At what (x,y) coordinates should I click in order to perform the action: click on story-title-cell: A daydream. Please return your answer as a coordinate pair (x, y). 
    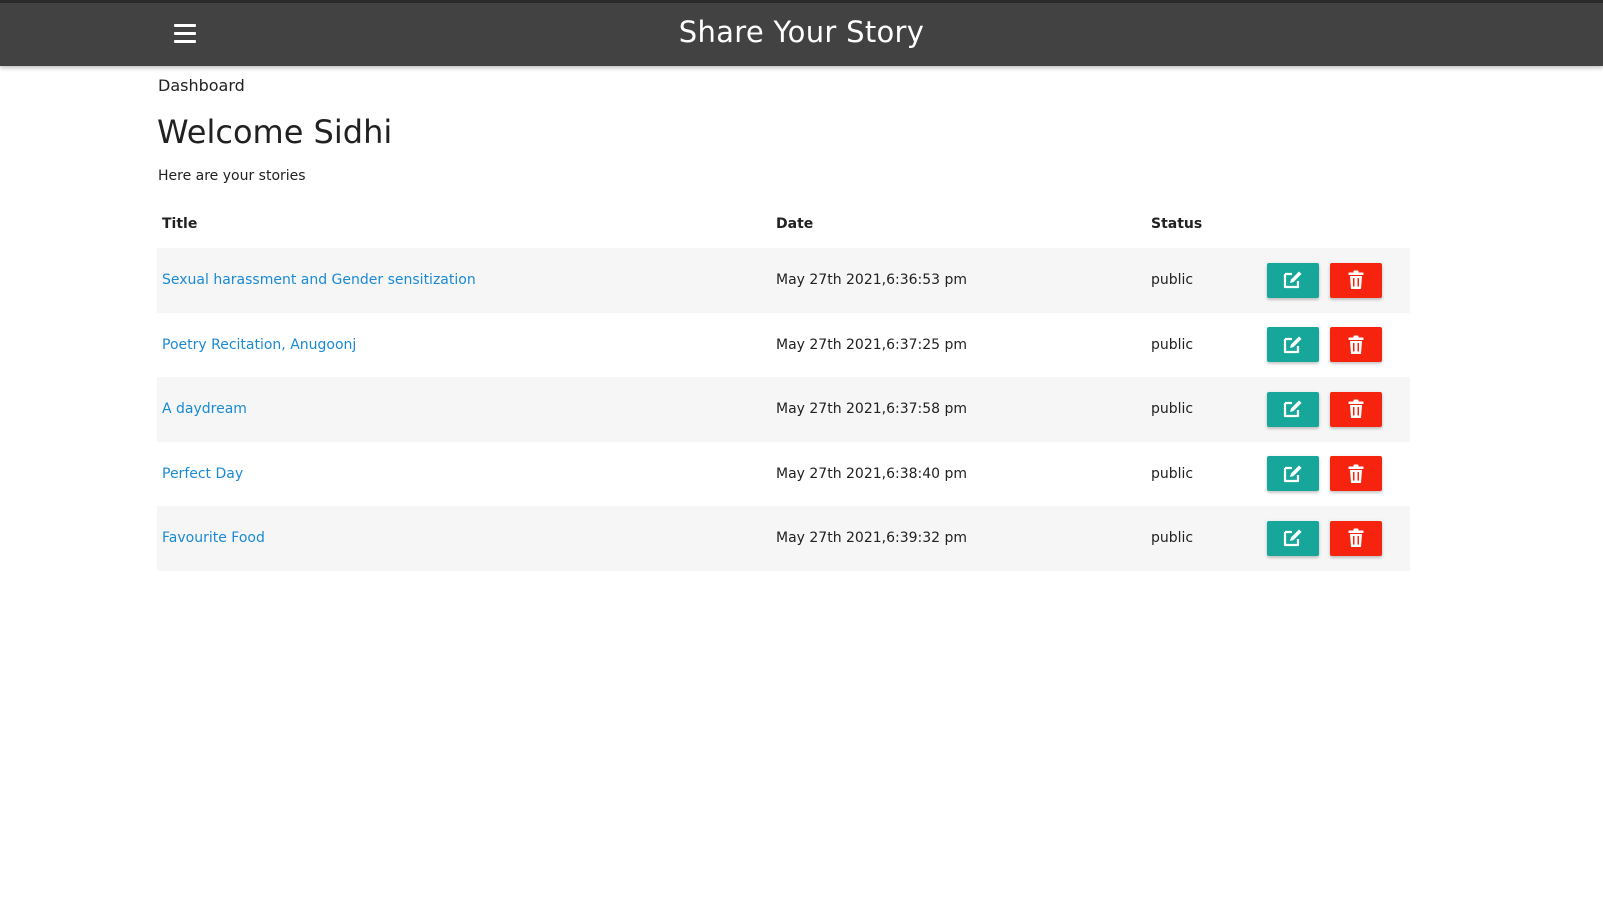
    Looking at the image, I should click on (464, 409).